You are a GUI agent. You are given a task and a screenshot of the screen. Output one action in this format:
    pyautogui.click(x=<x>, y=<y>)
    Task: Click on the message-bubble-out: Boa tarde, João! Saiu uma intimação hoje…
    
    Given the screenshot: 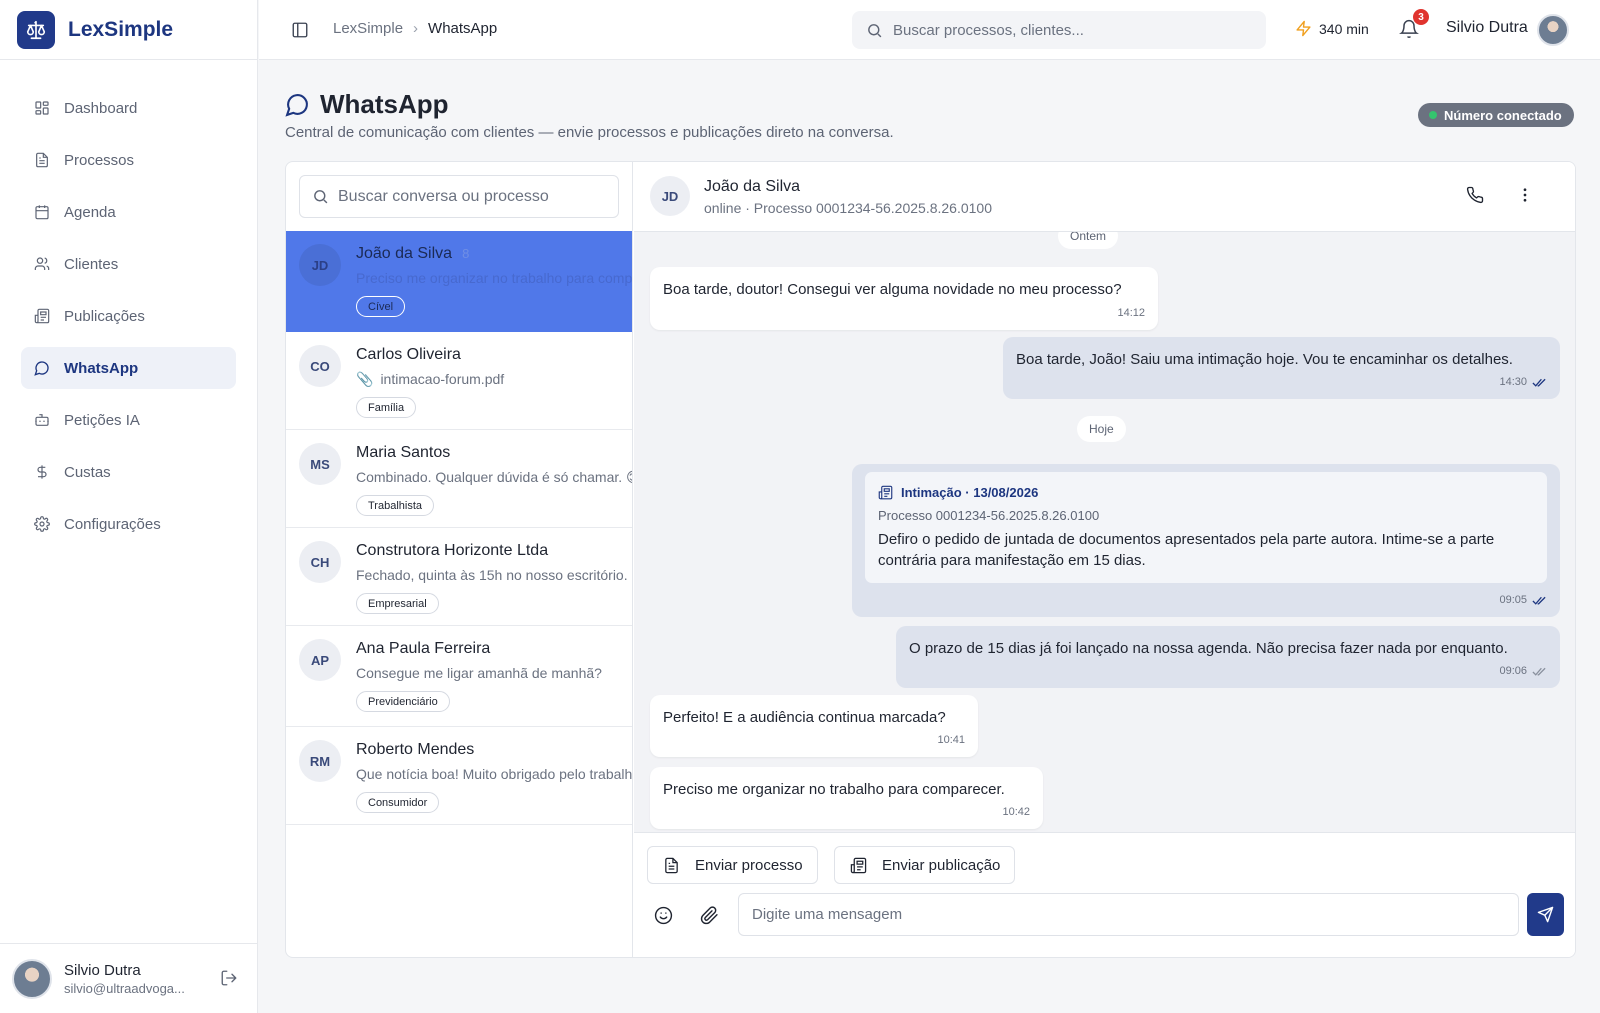 What is the action you would take?
    pyautogui.click(x=1281, y=368)
    